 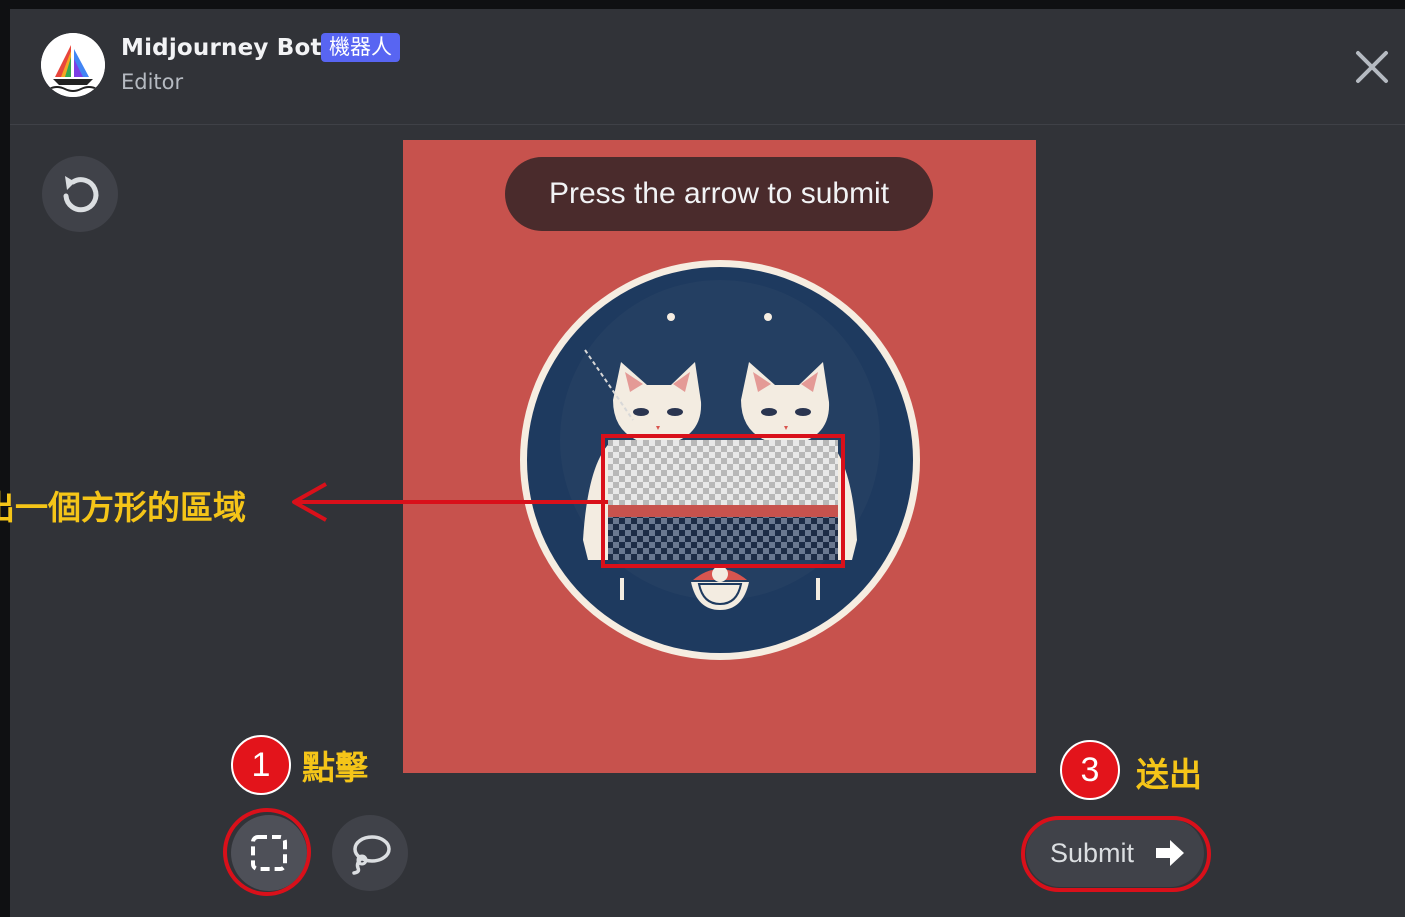 I want to click on step-1-marker: 1, so click(x=261, y=765).